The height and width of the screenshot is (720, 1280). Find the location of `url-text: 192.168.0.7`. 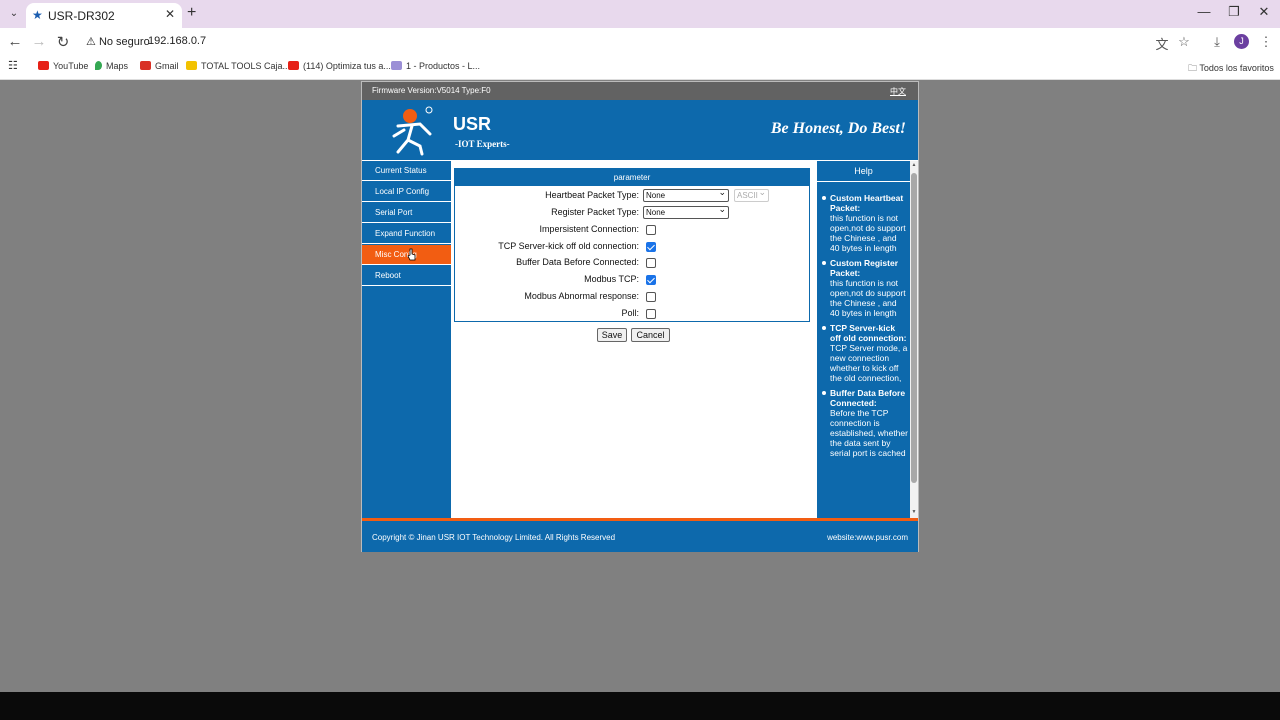

url-text: 192.168.0.7 is located at coordinates (177, 41).